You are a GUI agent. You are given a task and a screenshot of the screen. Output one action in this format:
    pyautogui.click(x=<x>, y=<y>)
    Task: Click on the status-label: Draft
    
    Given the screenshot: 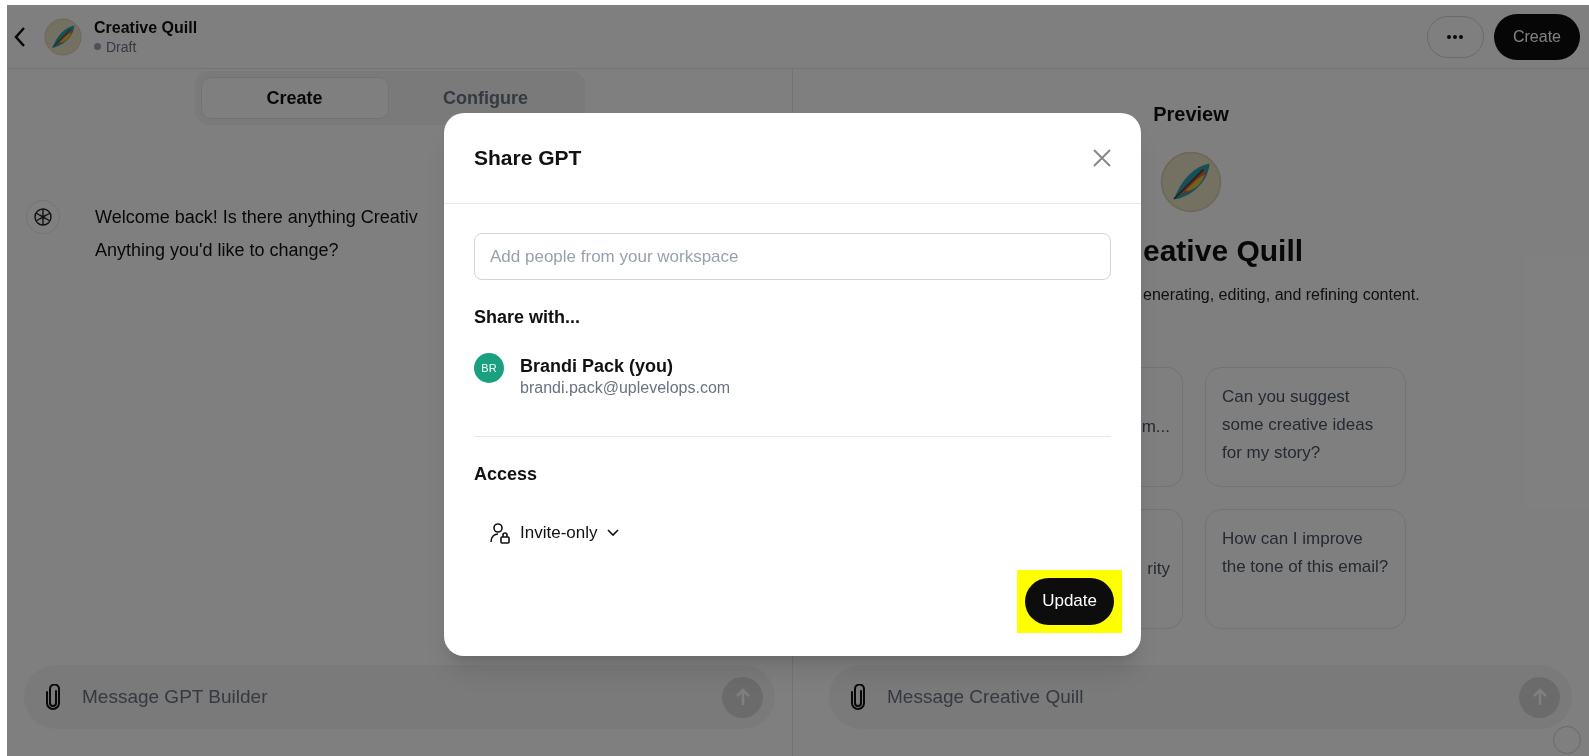 What is the action you would take?
    pyautogui.click(x=121, y=46)
    